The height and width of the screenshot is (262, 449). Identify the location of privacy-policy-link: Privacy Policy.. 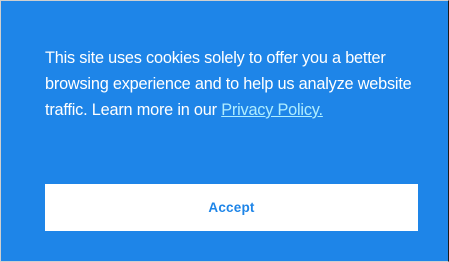
(272, 110).